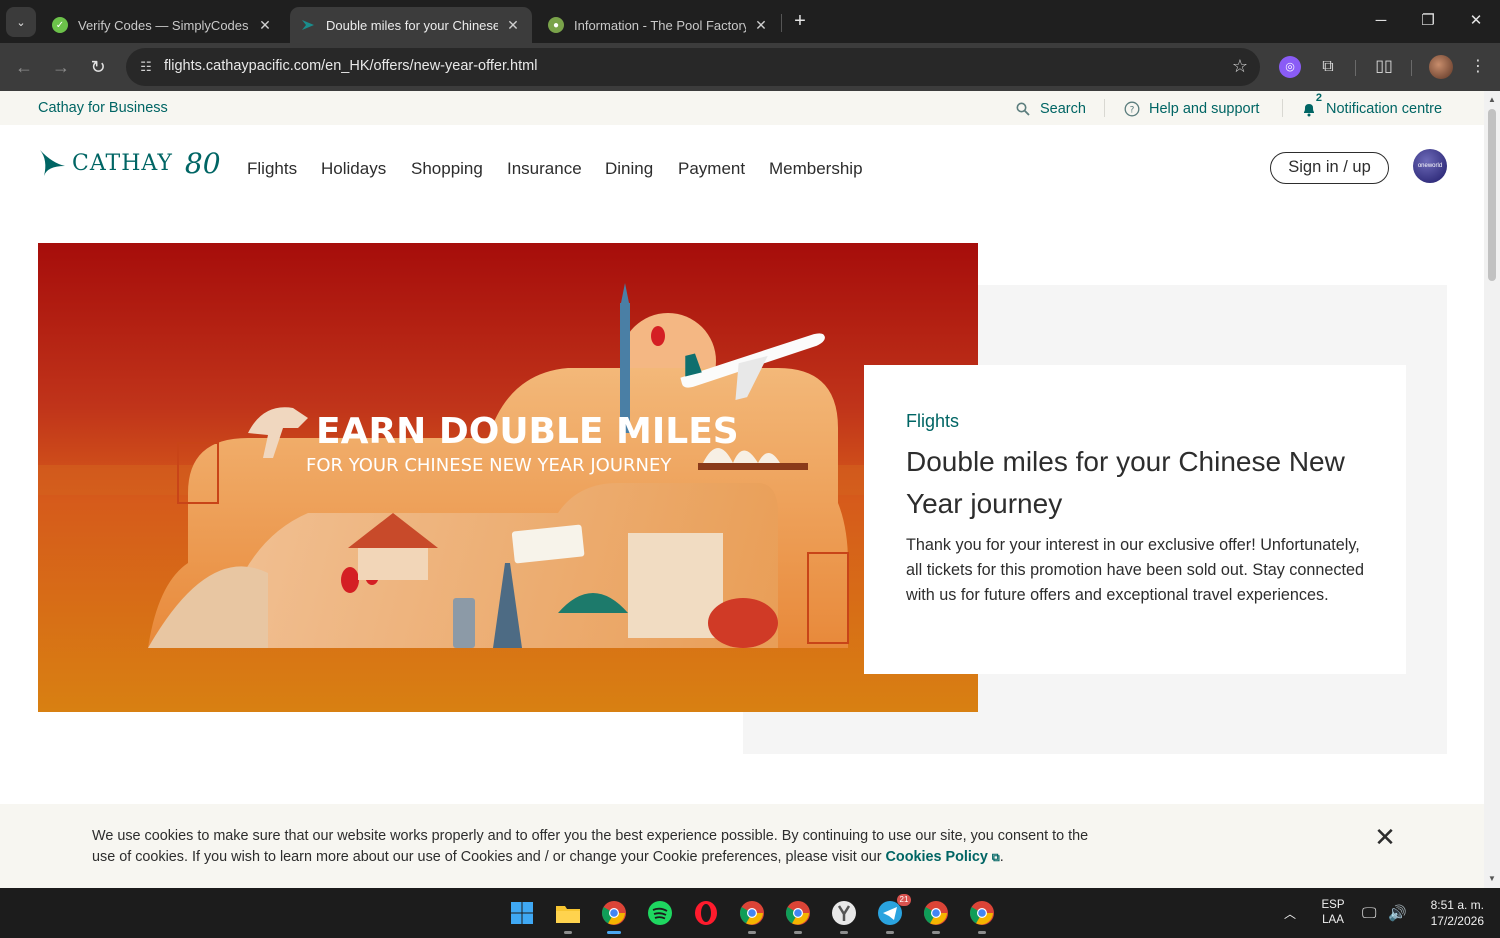 This screenshot has height=938, width=1500. I want to click on yandex-browser-icon, so click(844, 916).